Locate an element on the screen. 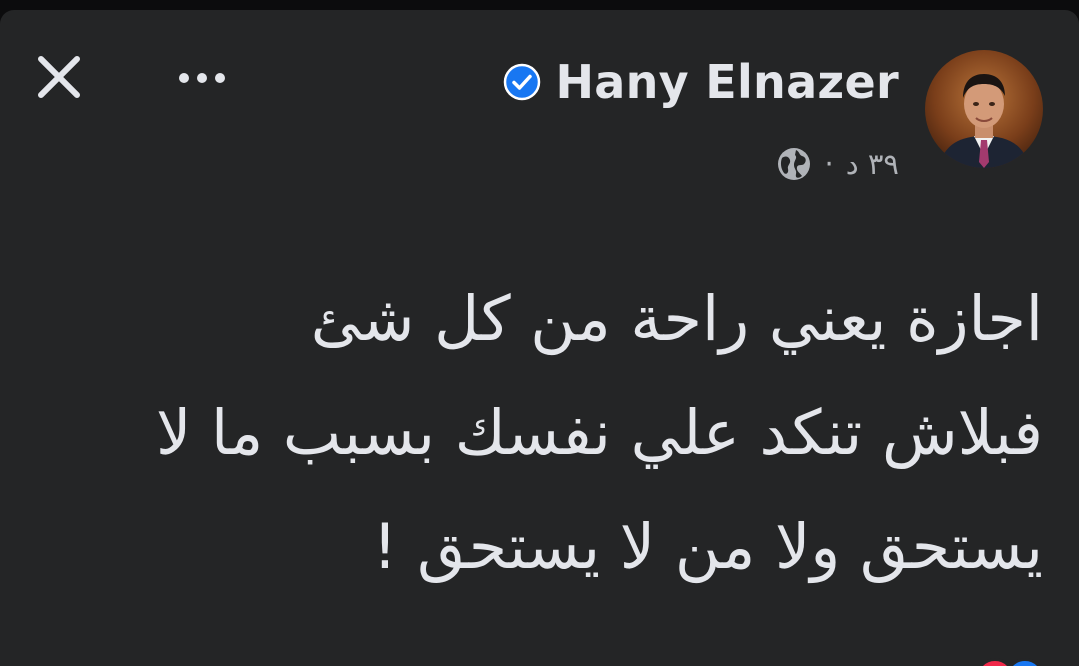 The width and height of the screenshot is (1079, 666). author-avatar is located at coordinates (984, 109).